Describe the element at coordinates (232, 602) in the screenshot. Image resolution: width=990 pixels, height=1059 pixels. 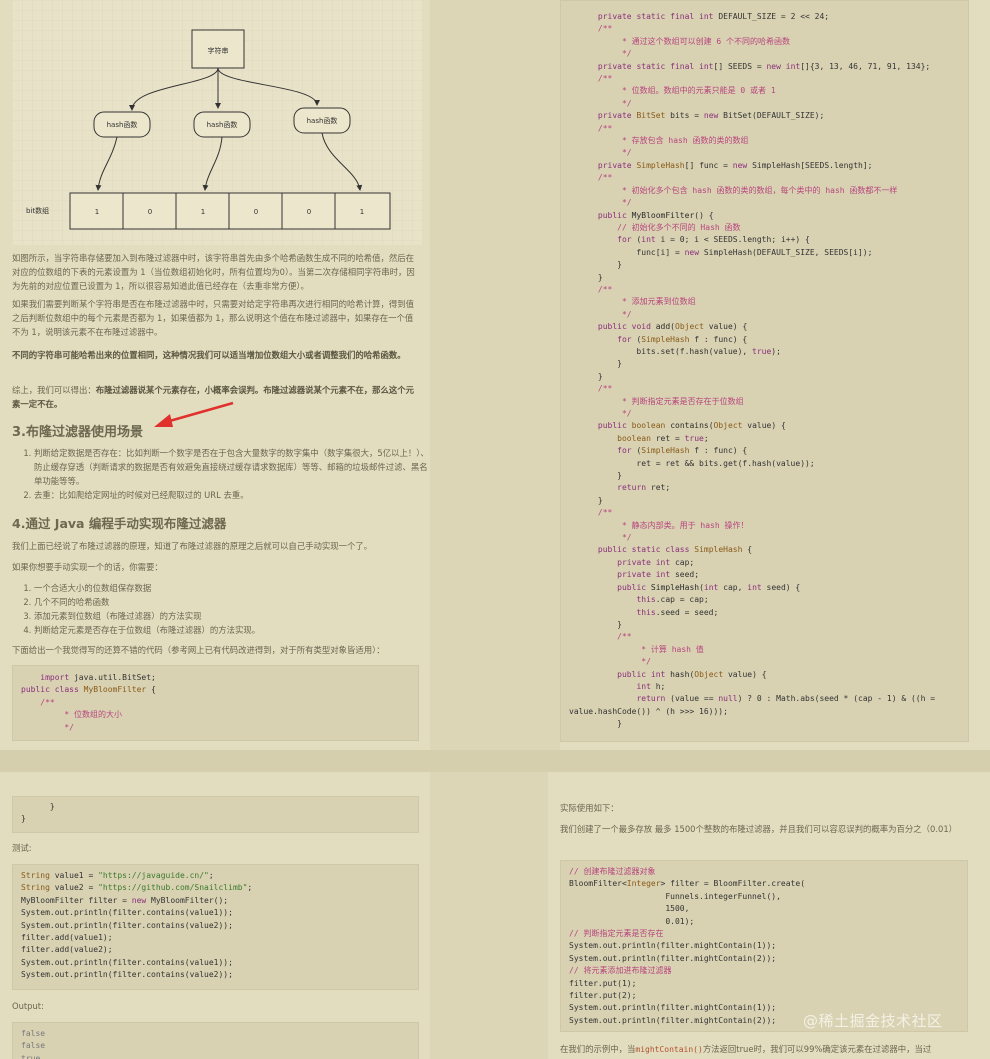
I see `list-item: 几个不同的哈希函数` at that location.